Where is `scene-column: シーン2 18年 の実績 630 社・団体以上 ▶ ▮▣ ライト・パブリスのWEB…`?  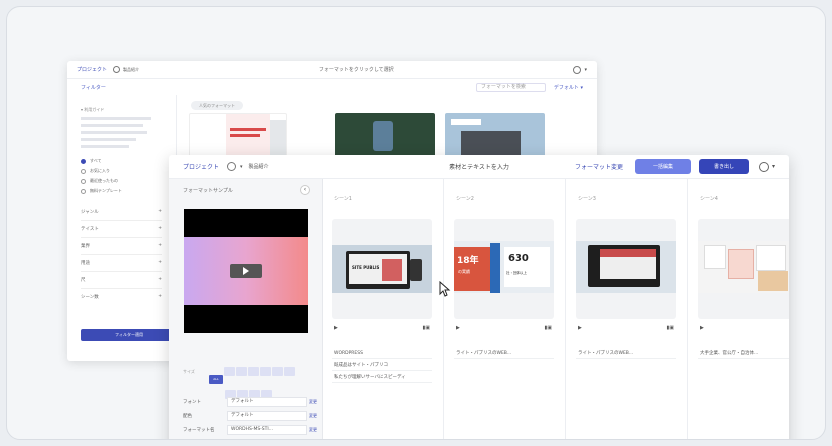 scene-column: シーン2 18年 の実績 630 社・団体以上 ▶ ▮▣ ライト・パブリスのWEB… is located at coordinates (506, 309).